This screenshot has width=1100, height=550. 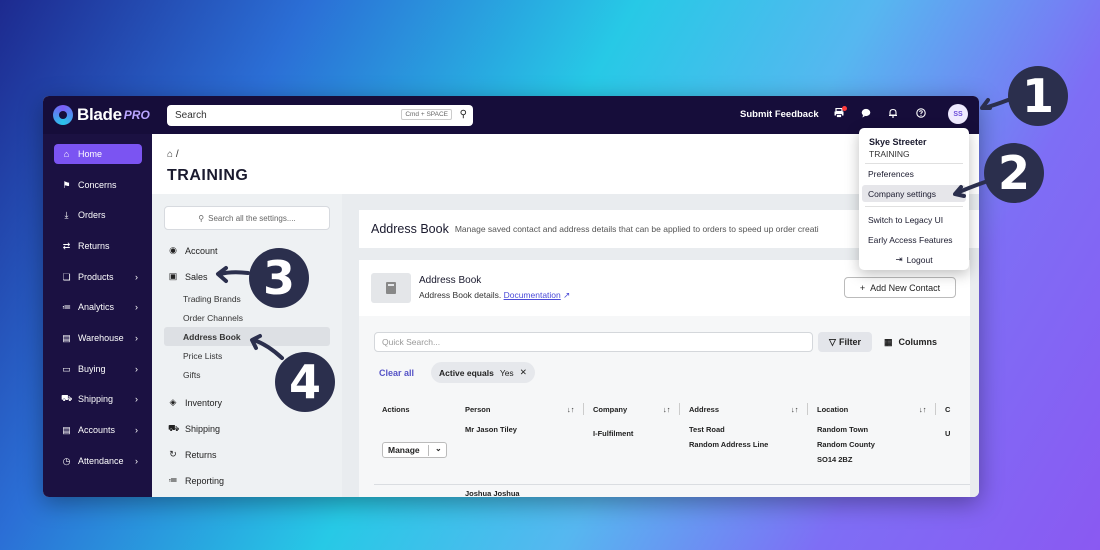 What do you see at coordinates (66, 368) in the screenshot?
I see `card-icon: ▭` at bounding box center [66, 368].